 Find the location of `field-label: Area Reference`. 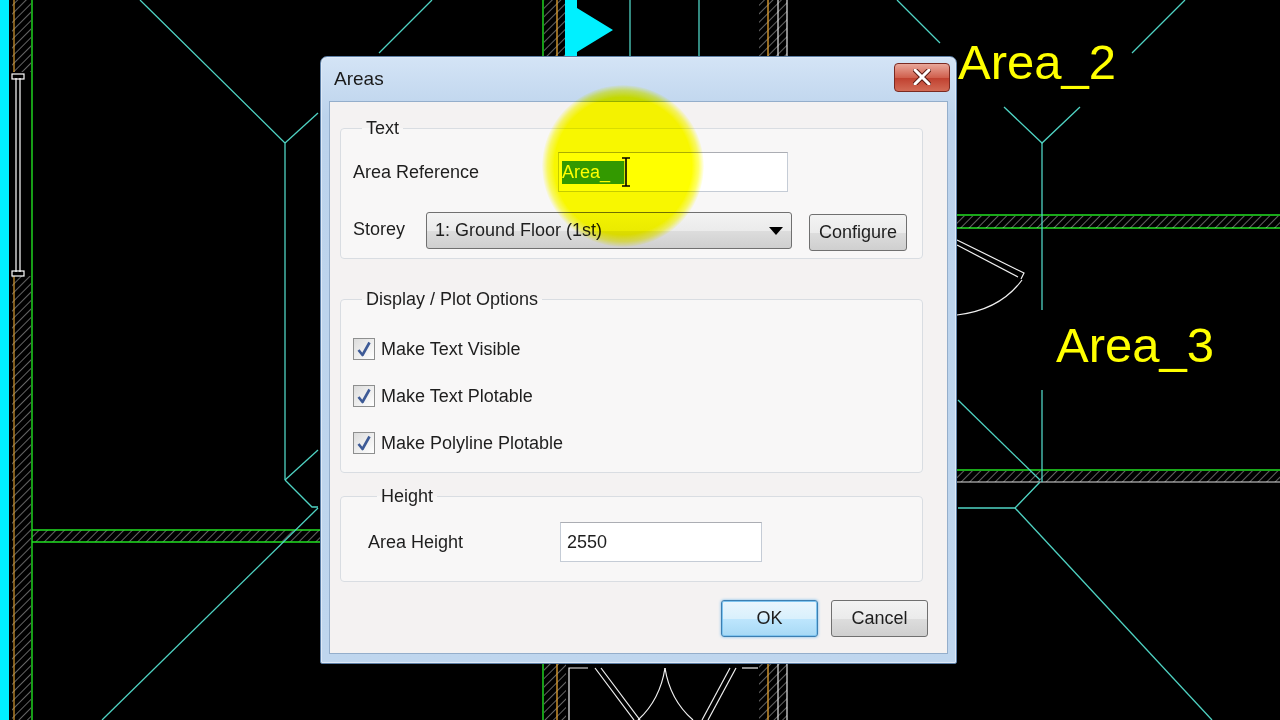

field-label: Area Reference is located at coordinates (417, 172).